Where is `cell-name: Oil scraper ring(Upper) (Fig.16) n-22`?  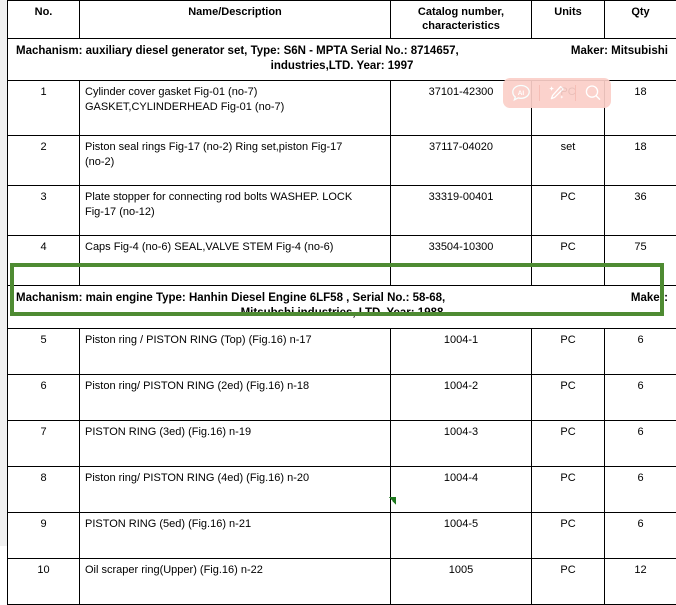
cell-name: Oil scraper ring(Upper) (Fig.16) n-22 is located at coordinates (235, 582).